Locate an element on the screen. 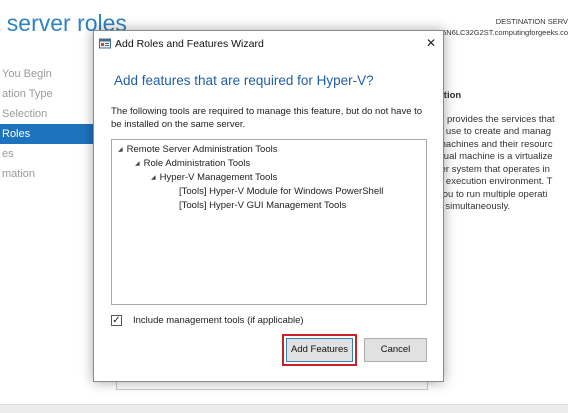 This screenshot has width=568, height=413. nav-item-server-roles: Roles is located at coordinates (46, 134).